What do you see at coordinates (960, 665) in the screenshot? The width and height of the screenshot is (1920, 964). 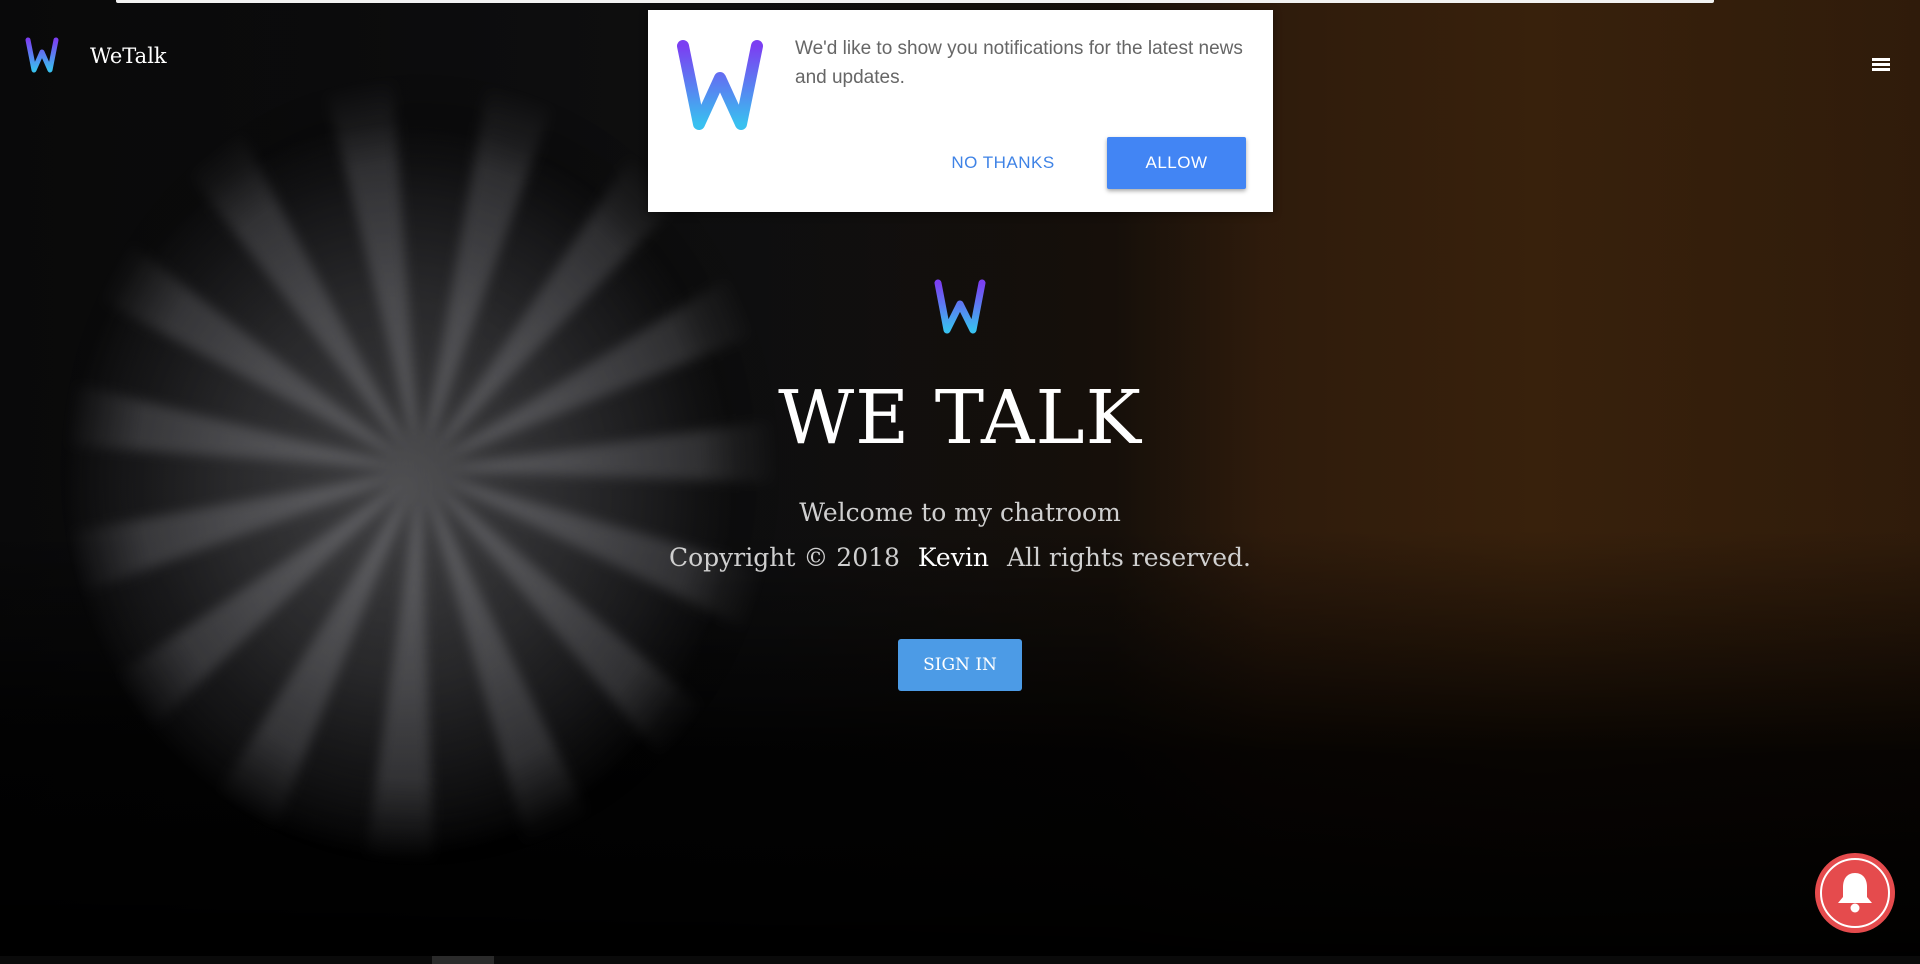 I see `sign-in-button: SIGN IN` at bounding box center [960, 665].